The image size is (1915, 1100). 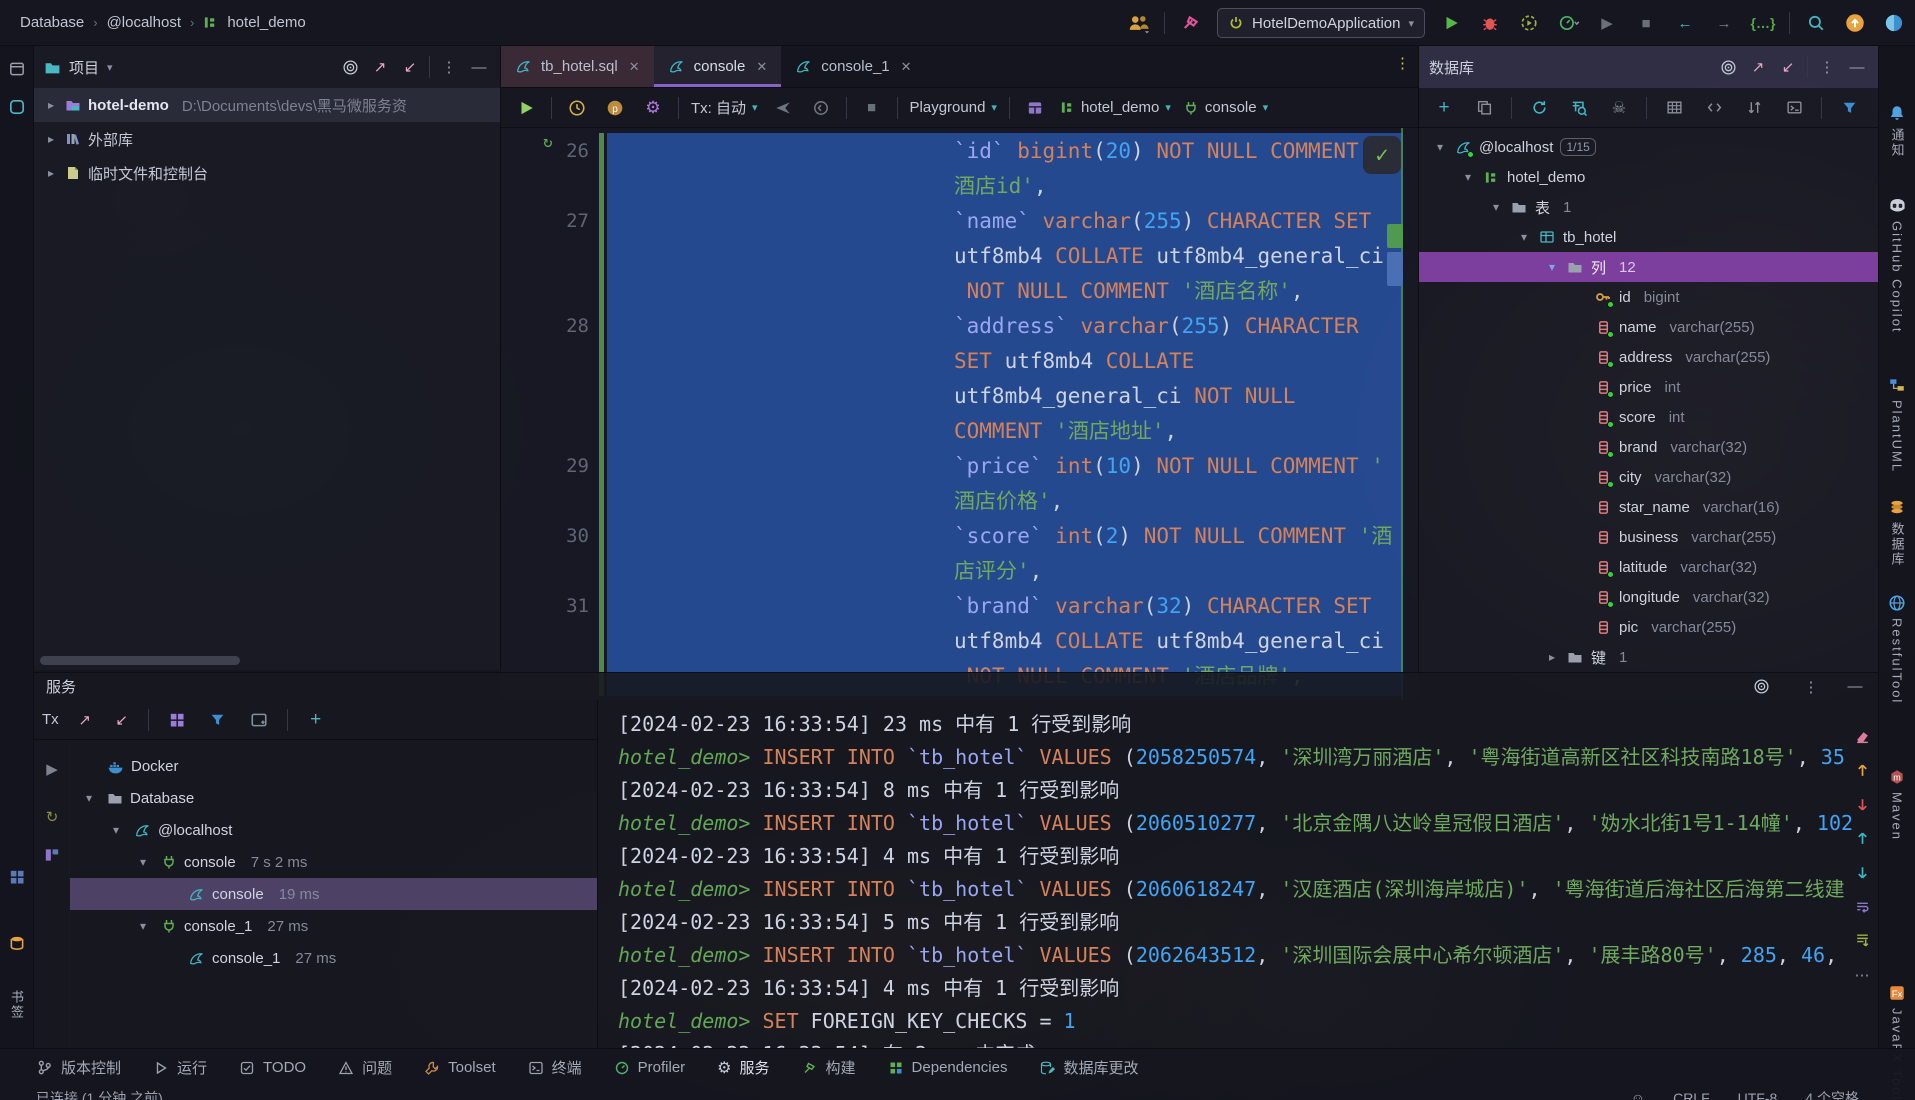 What do you see at coordinates (653, 108) in the screenshot?
I see `settings-gear-icon: ⚙` at bounding box center [653, 108].